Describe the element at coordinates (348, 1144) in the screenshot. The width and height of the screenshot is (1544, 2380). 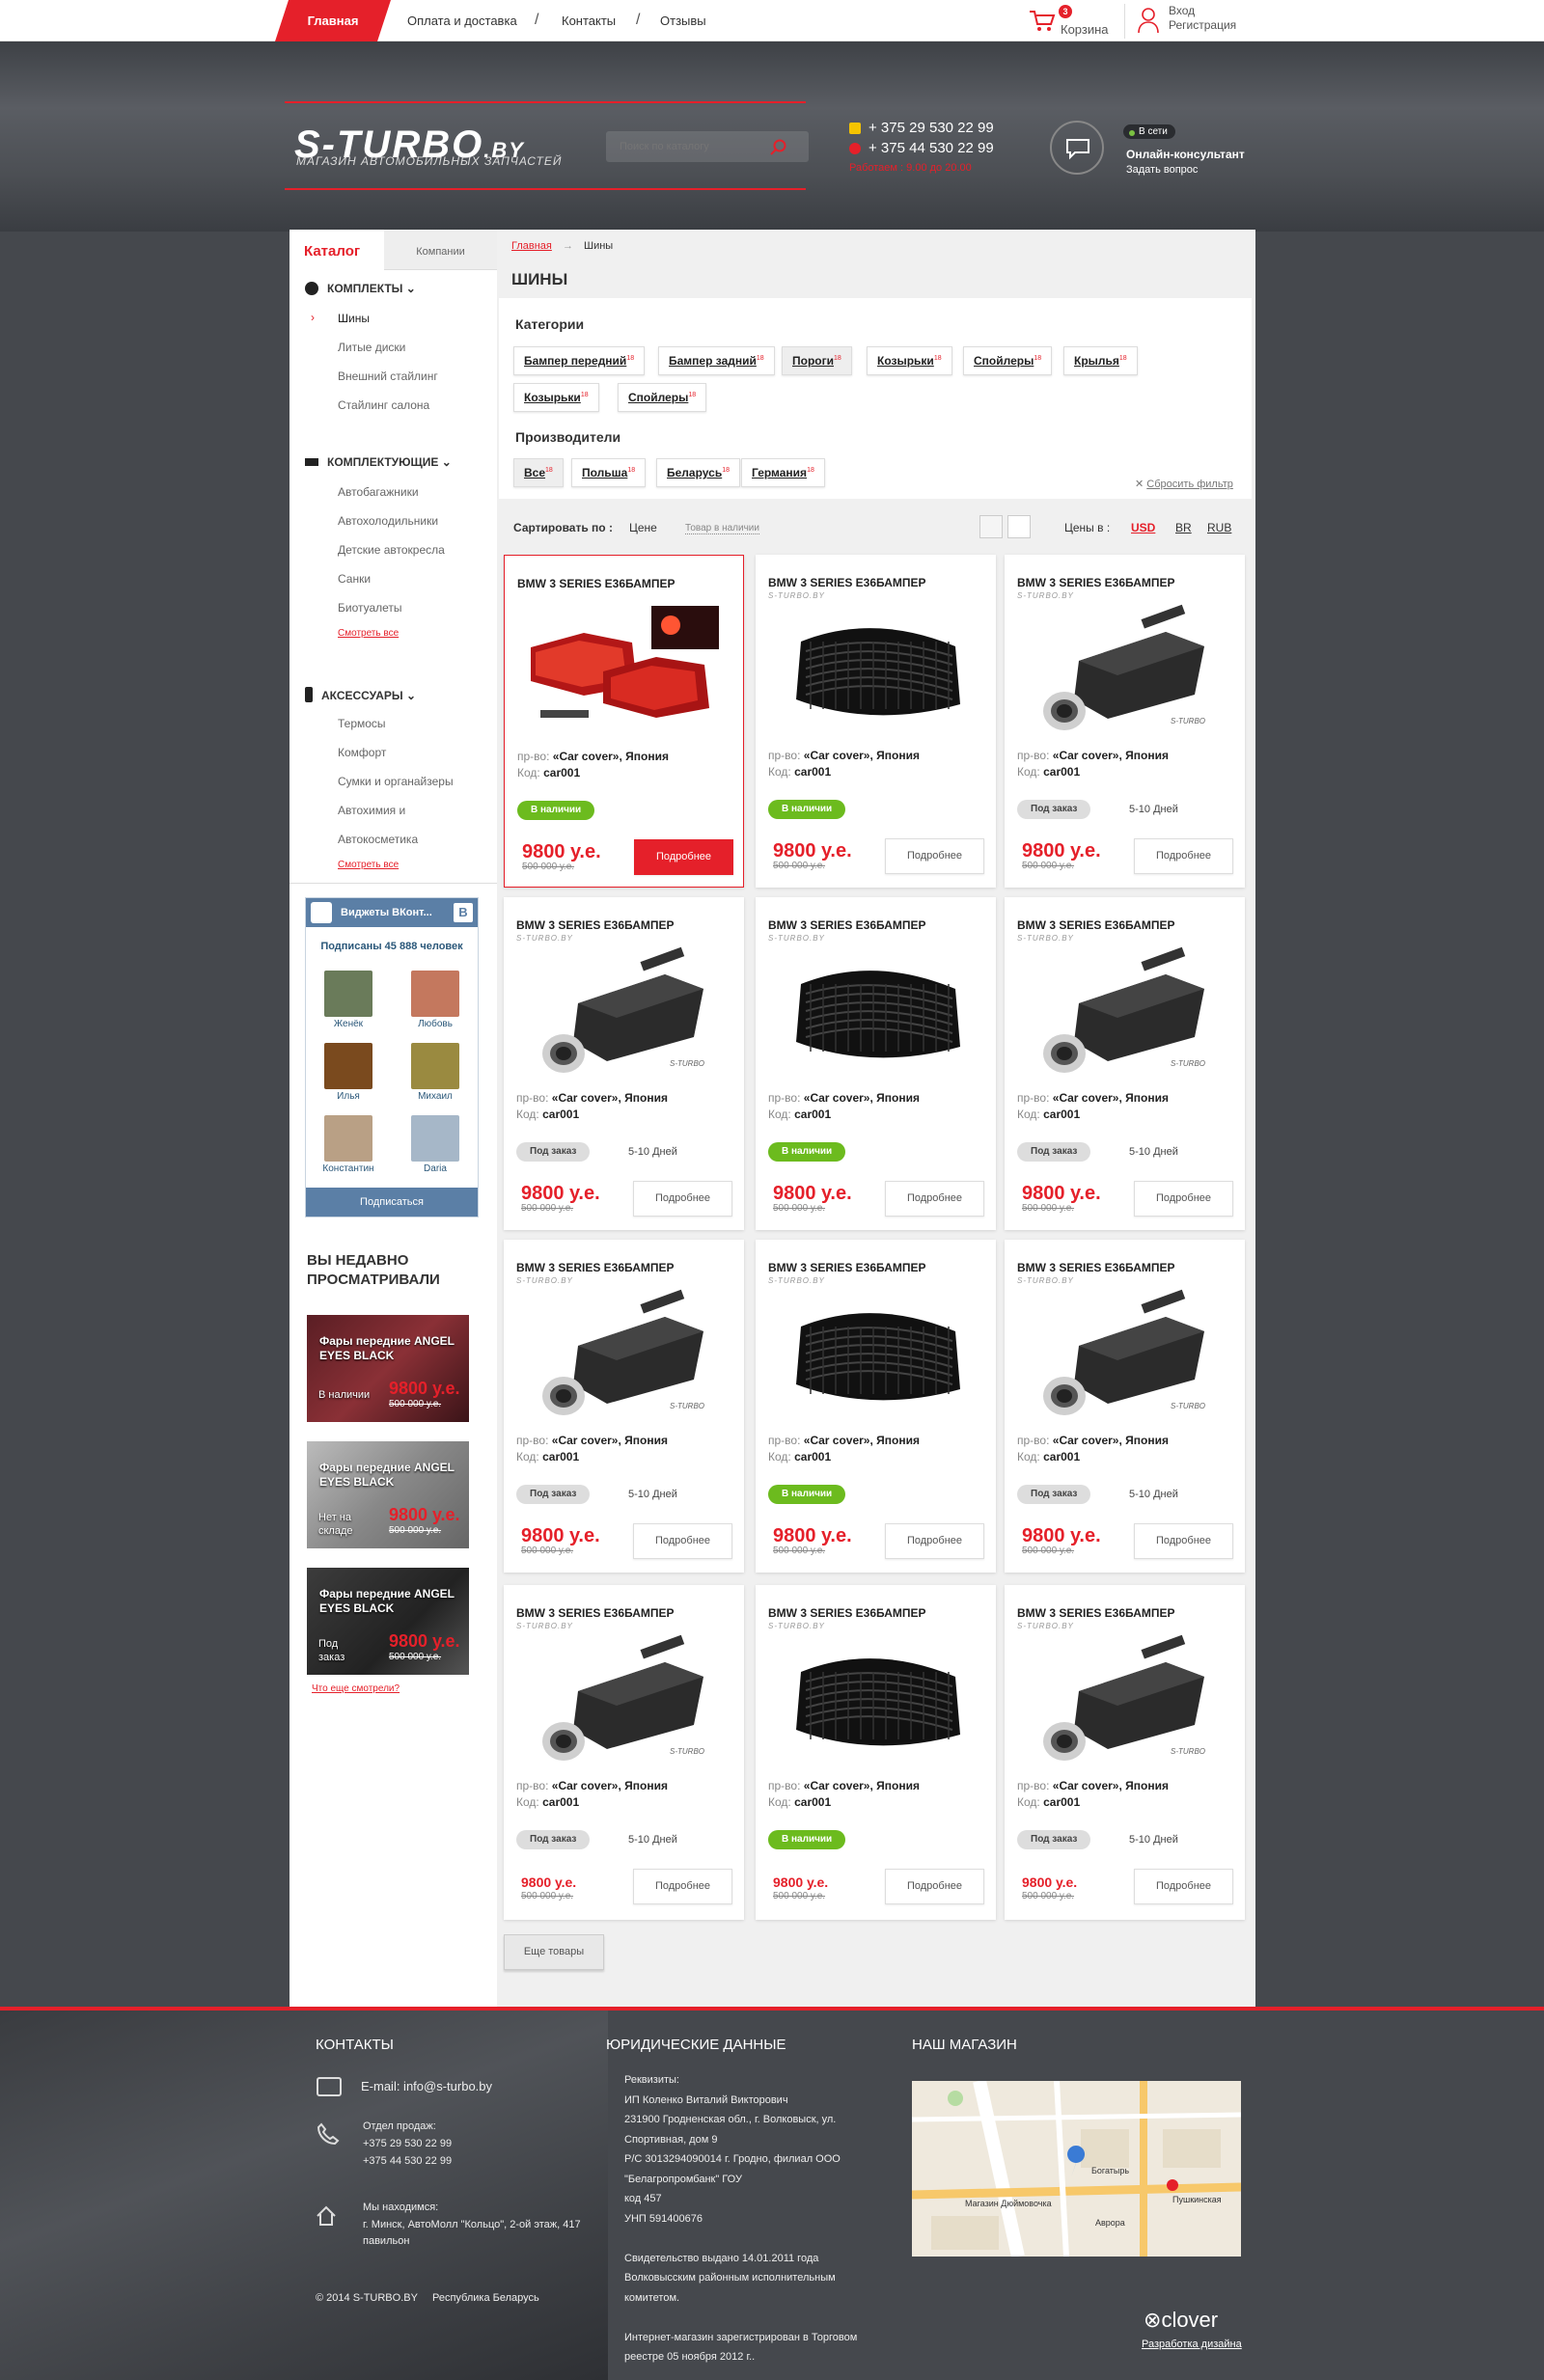
I see `vk-member: Константин` at that location.